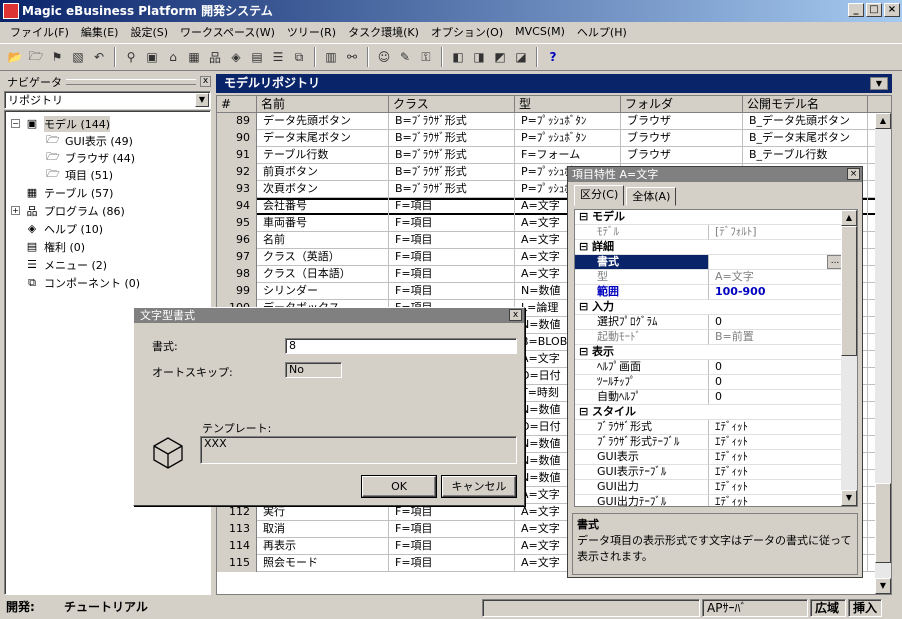 The height and width of the screenshot is (619, 902). Describe the element at coordinates (521, 57) in the screenshot. I see `history-icon: ◪` at that location.